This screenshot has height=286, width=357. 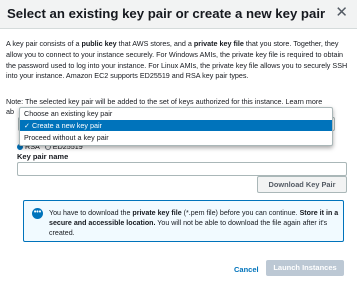 What do you see at coordinates (44, 43) in the screenshot?
I see `intro-text-1: A key pair consists of a` at bounding box center [44, 43].